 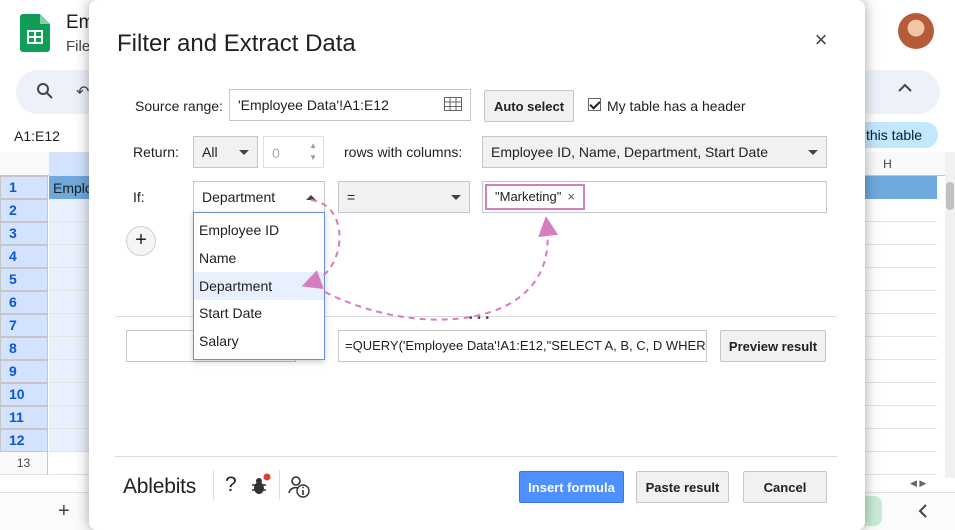 What do you see at coordinates (24, 394) in the screenshot?
I see `row-header: 10` at bounding box center [24, 394].